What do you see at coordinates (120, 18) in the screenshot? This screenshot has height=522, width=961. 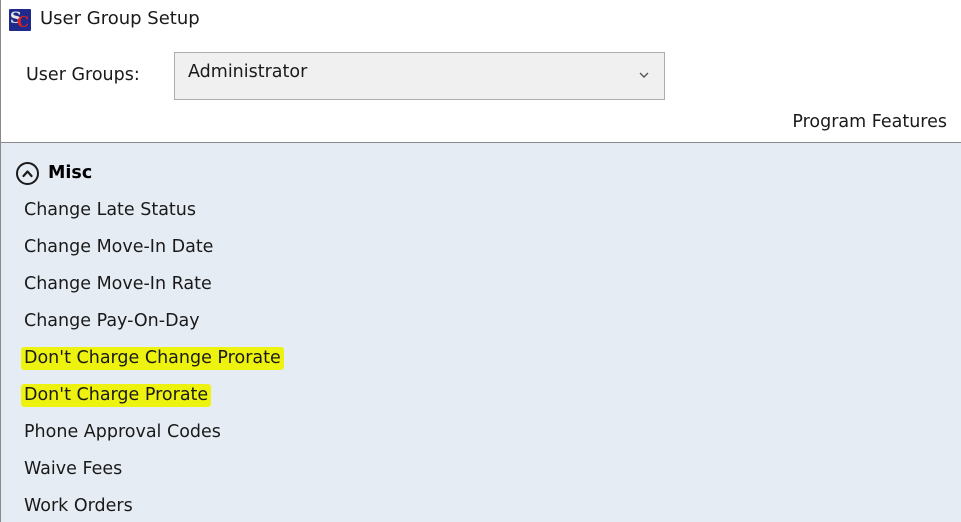 I see `window-title: User Group Setup` at bounding box center [120, 18].